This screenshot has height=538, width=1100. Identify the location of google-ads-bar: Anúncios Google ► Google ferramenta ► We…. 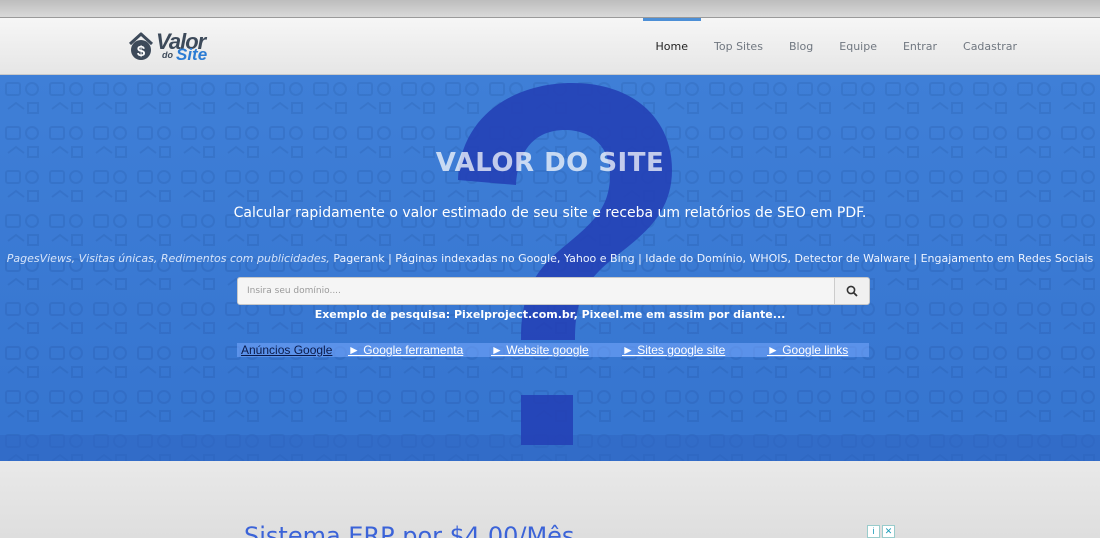
(553, 350).